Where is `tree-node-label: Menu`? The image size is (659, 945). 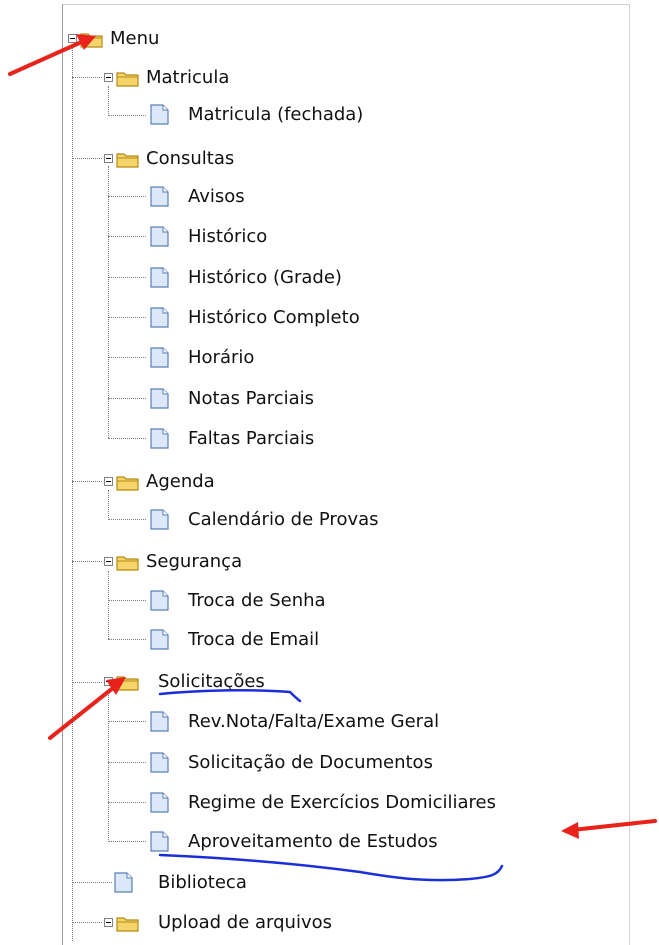 tree-node-label: Menu is located at coordinates (134, 39).